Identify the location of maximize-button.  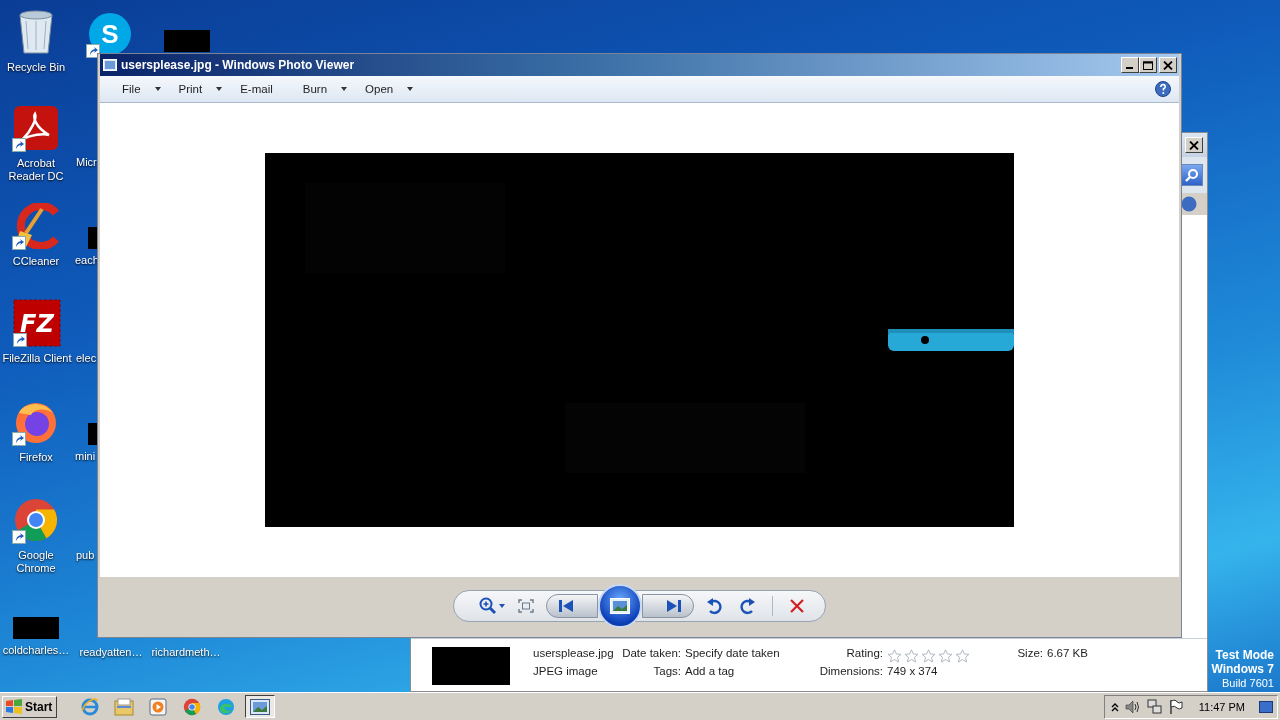
(1148, 65).